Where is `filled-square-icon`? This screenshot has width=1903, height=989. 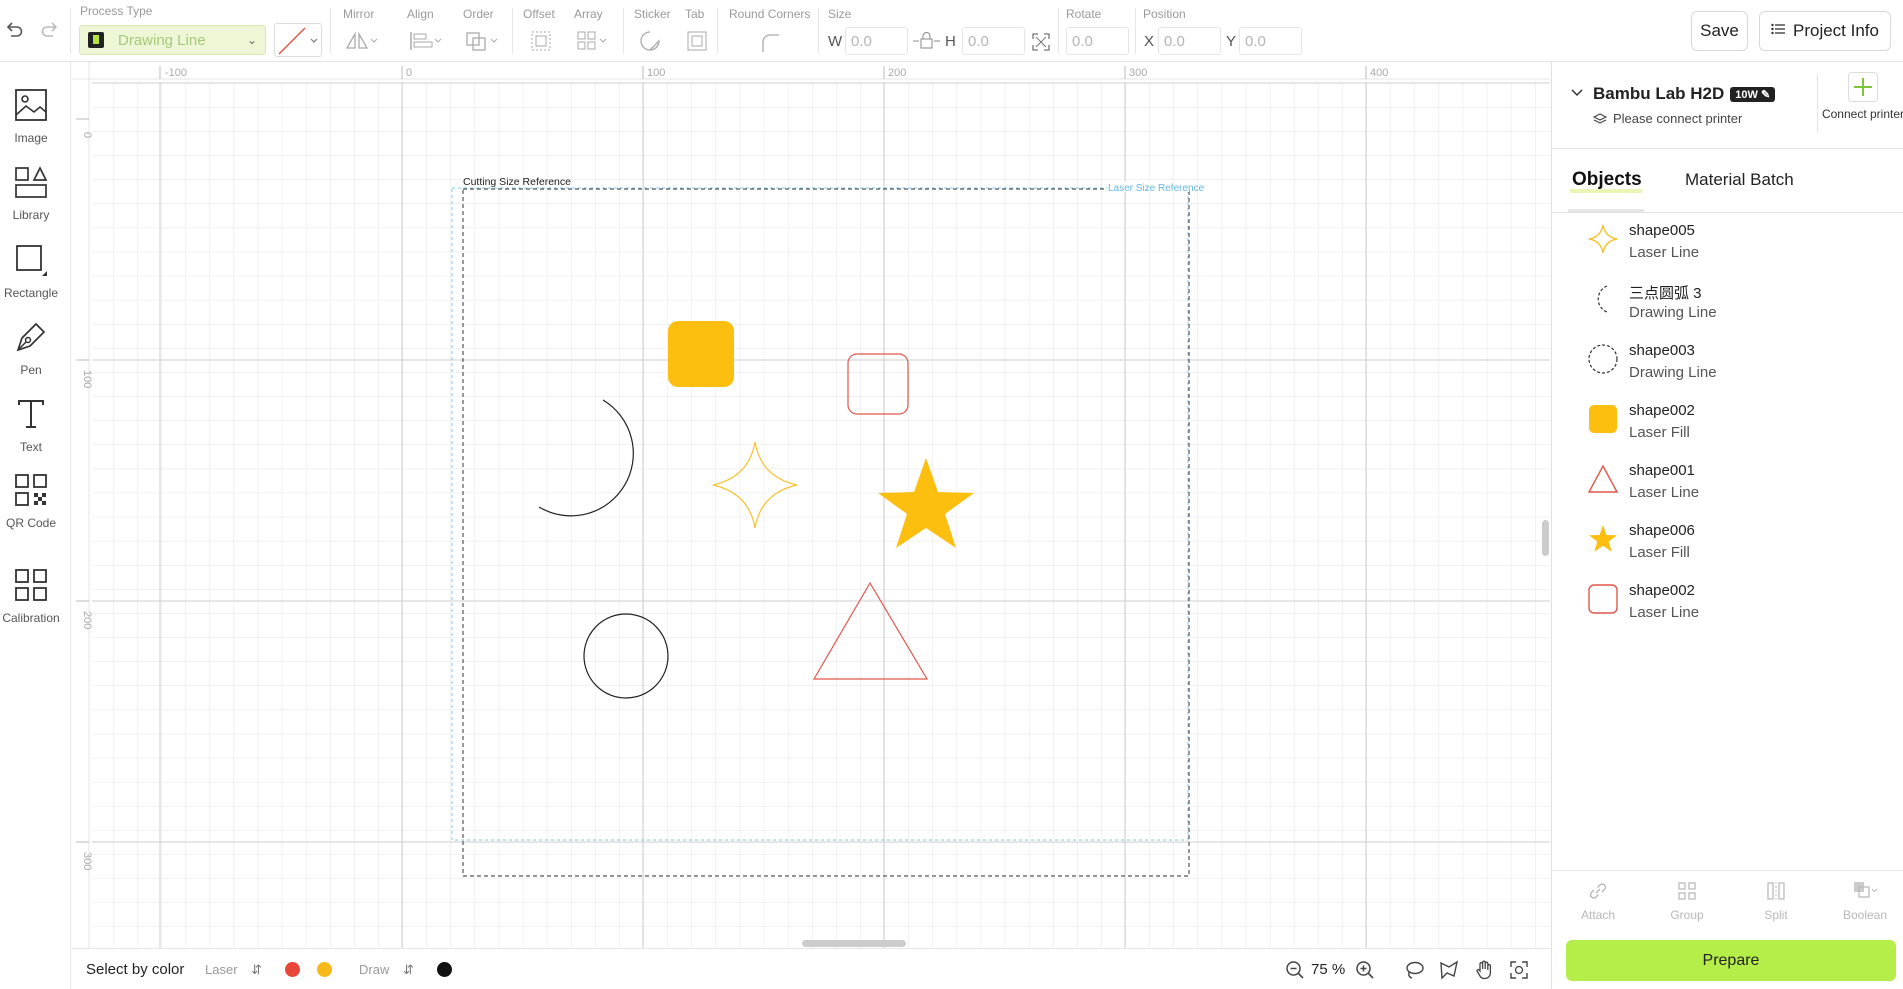 filled-square-icon is located at coordinates (1603, 419).